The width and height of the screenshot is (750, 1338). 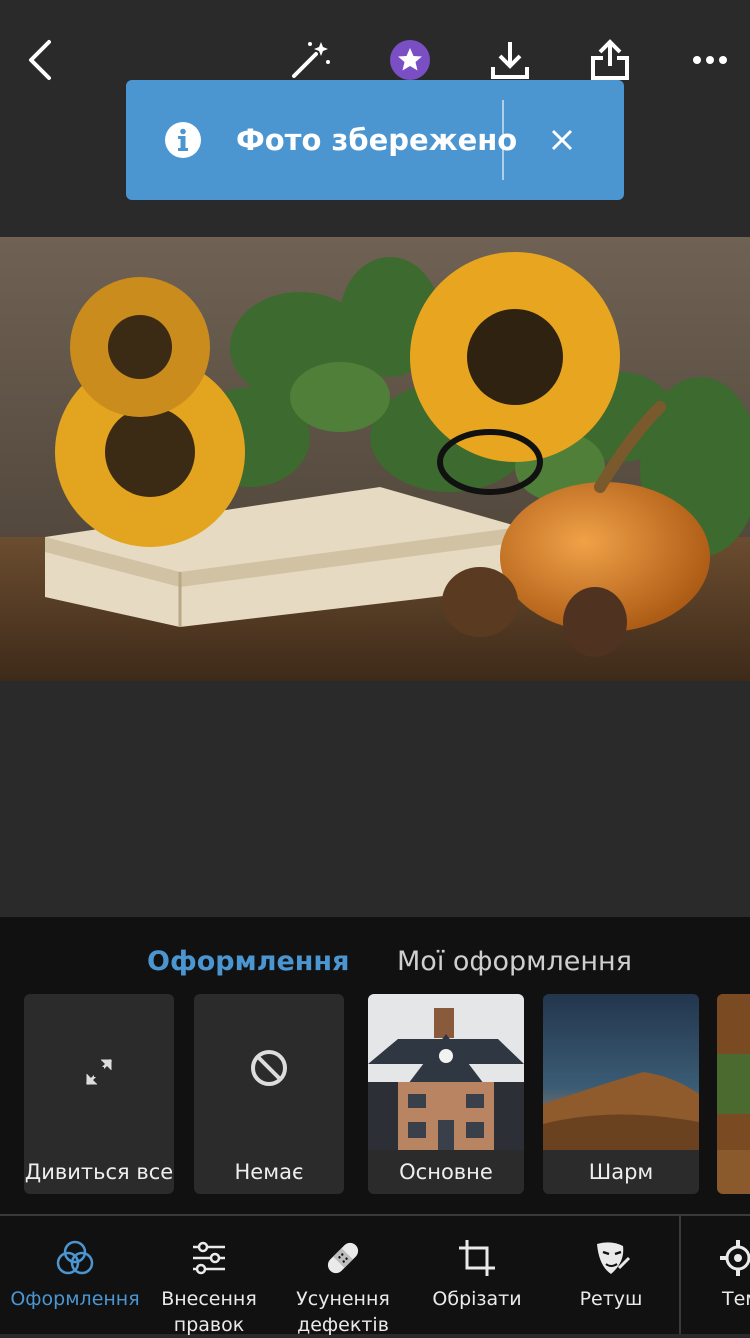 I want to click on preset-partial, so click(x=733, y=1094).